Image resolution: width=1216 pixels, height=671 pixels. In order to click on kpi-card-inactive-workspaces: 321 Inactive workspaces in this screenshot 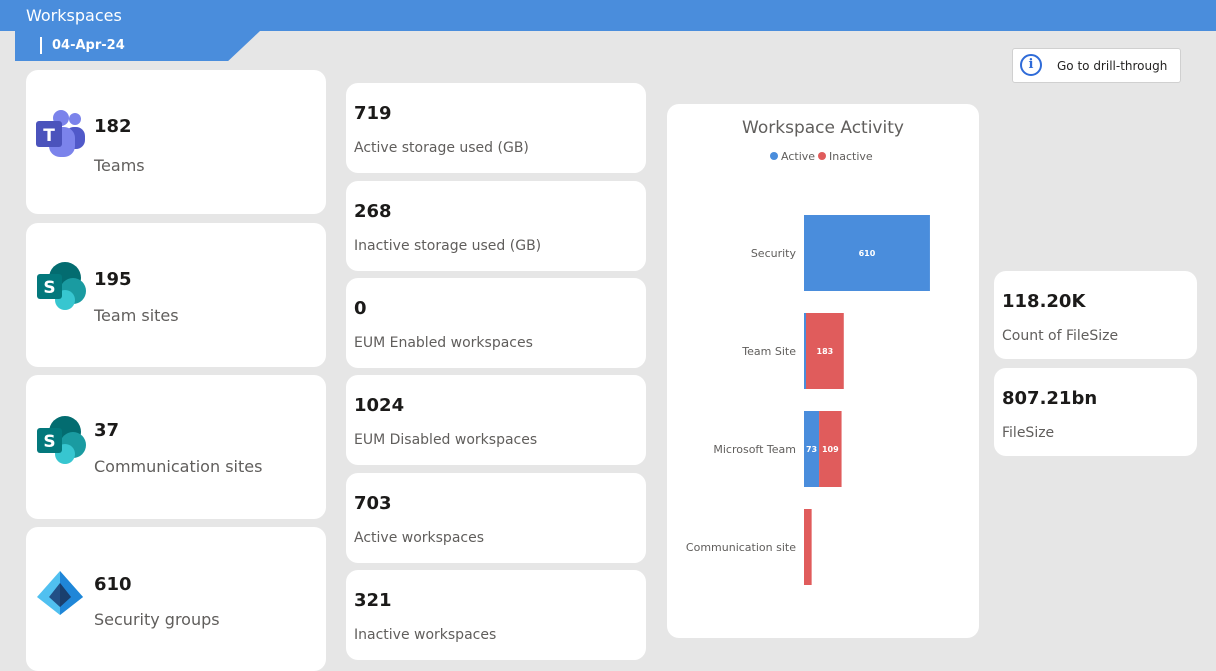, I will do `click(496, 615)`.